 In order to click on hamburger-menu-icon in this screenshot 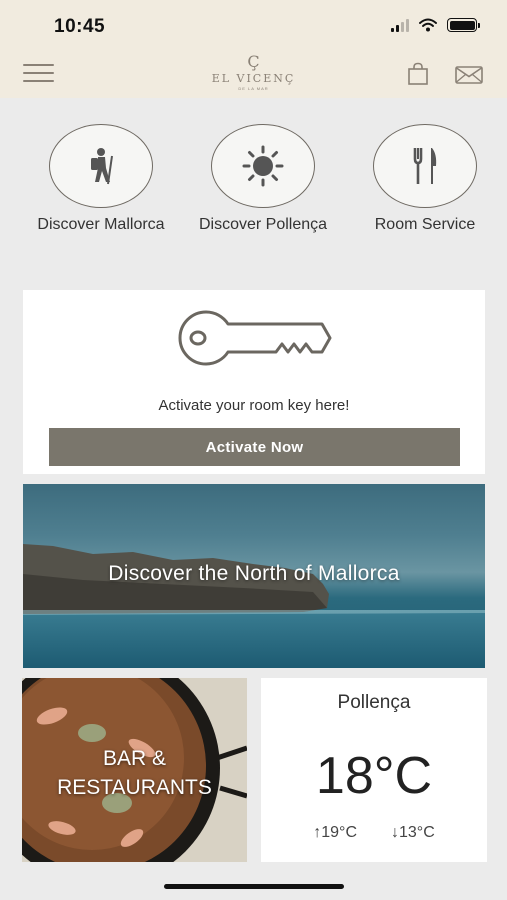, I will do `click(38, 73)`.